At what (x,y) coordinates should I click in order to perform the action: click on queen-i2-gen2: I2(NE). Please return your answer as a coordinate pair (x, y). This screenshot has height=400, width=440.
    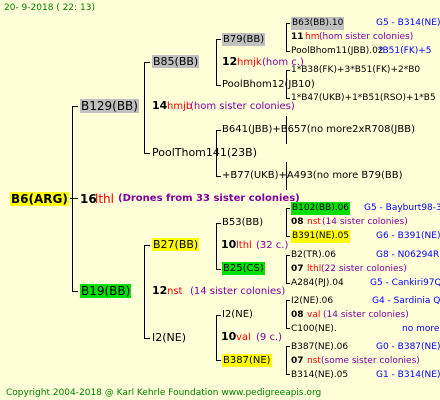
    Looking at the image, I should click on (169, 338).